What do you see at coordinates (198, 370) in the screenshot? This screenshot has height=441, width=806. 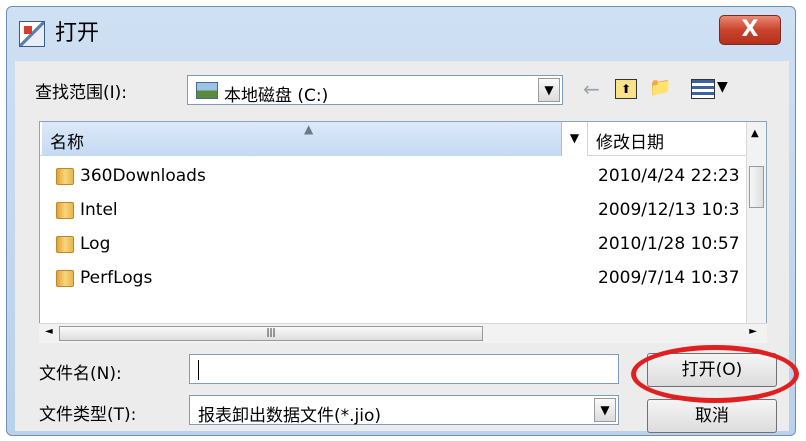 I see `text-caret` at bounding box center [198, 370].